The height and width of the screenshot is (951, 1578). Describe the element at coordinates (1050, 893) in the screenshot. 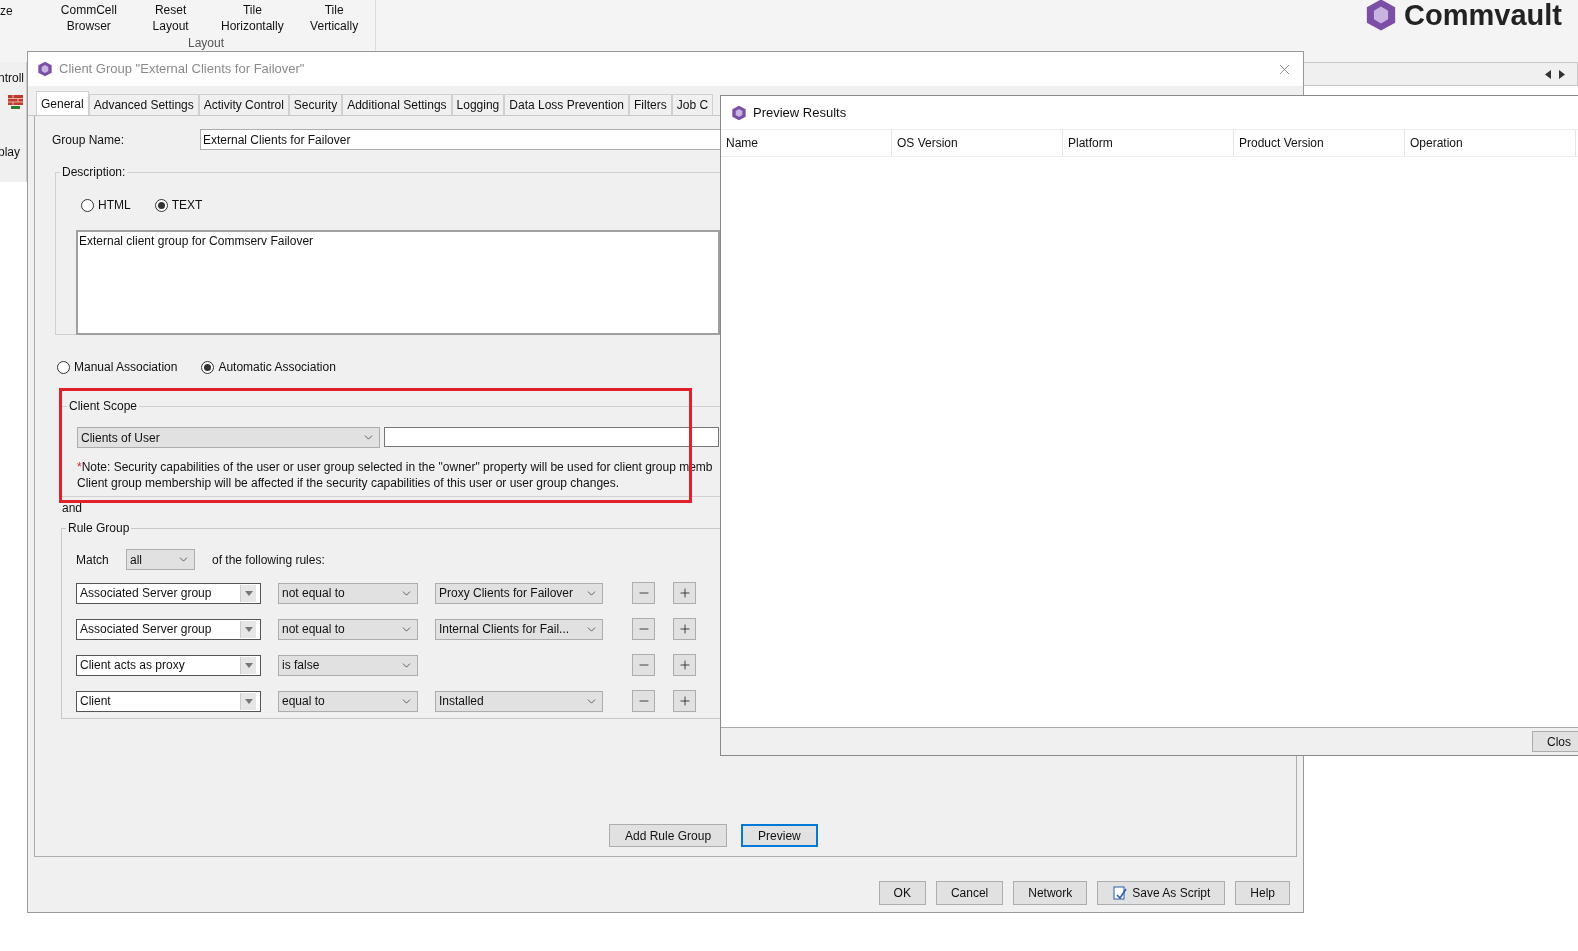

I see `dialog-button: Network` at that location.